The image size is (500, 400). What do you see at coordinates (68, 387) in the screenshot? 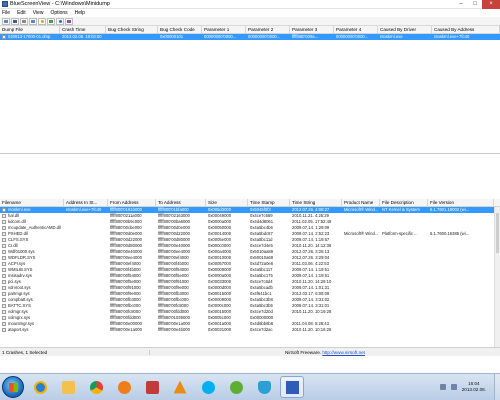
I see `taskbar-folder-button` at bounding box center [68, 387].